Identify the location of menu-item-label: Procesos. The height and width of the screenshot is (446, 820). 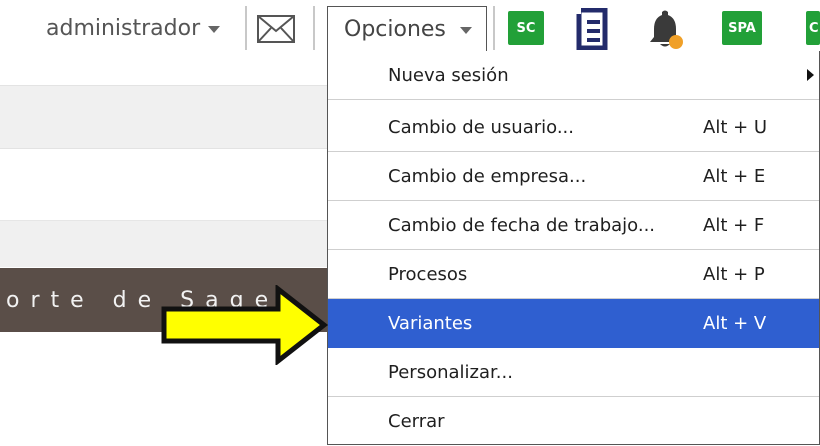
(428, 274).